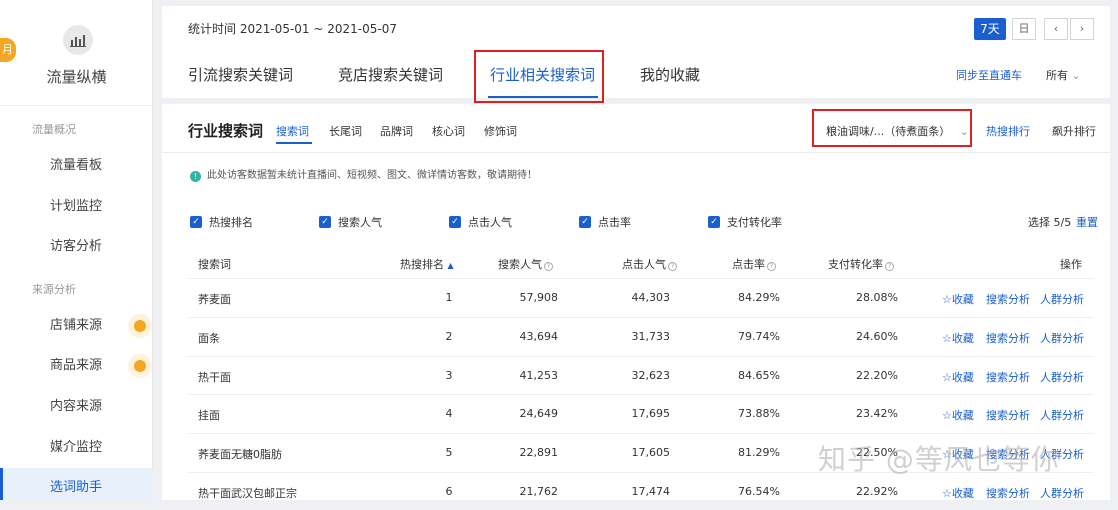 Image resolution: width=1118 pixels, height=510 pixels. I want to click on click-popularity-cell: 17,695, so click(651, 413).